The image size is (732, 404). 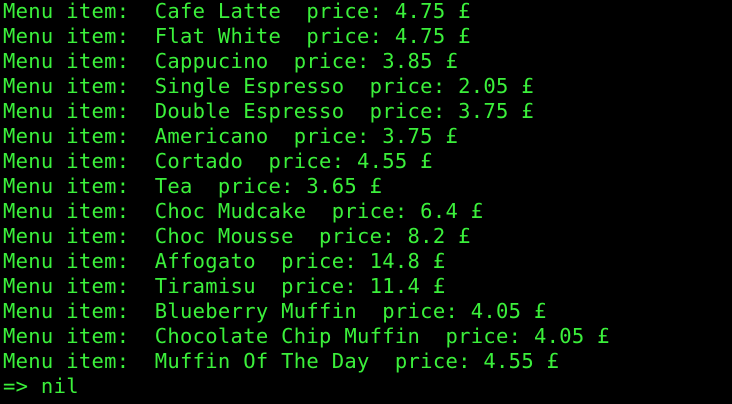 What do you see at coordinates (41, 386) in the screenshot?
I see `return-value-line: => nil` at bounding box center [41, 386].